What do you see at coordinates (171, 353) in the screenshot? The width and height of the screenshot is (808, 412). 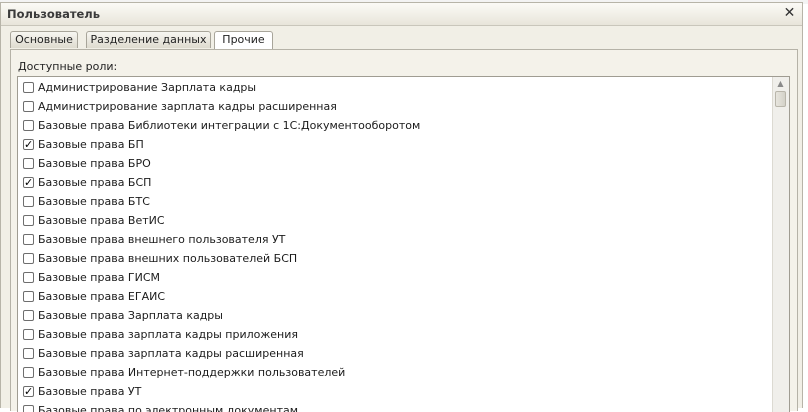 I see `role-label: Базовые права зарплата кадры расширенная` at bounding box center [171, 353].